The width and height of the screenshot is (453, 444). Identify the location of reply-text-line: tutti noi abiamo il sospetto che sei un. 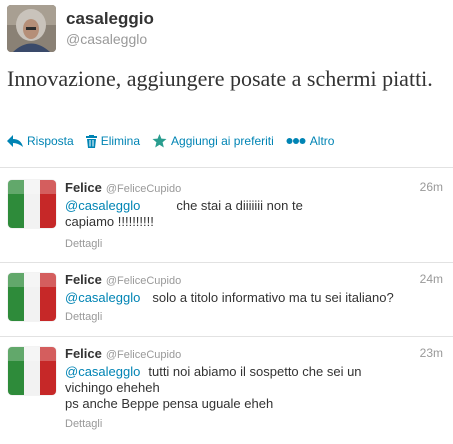
(255, 371).